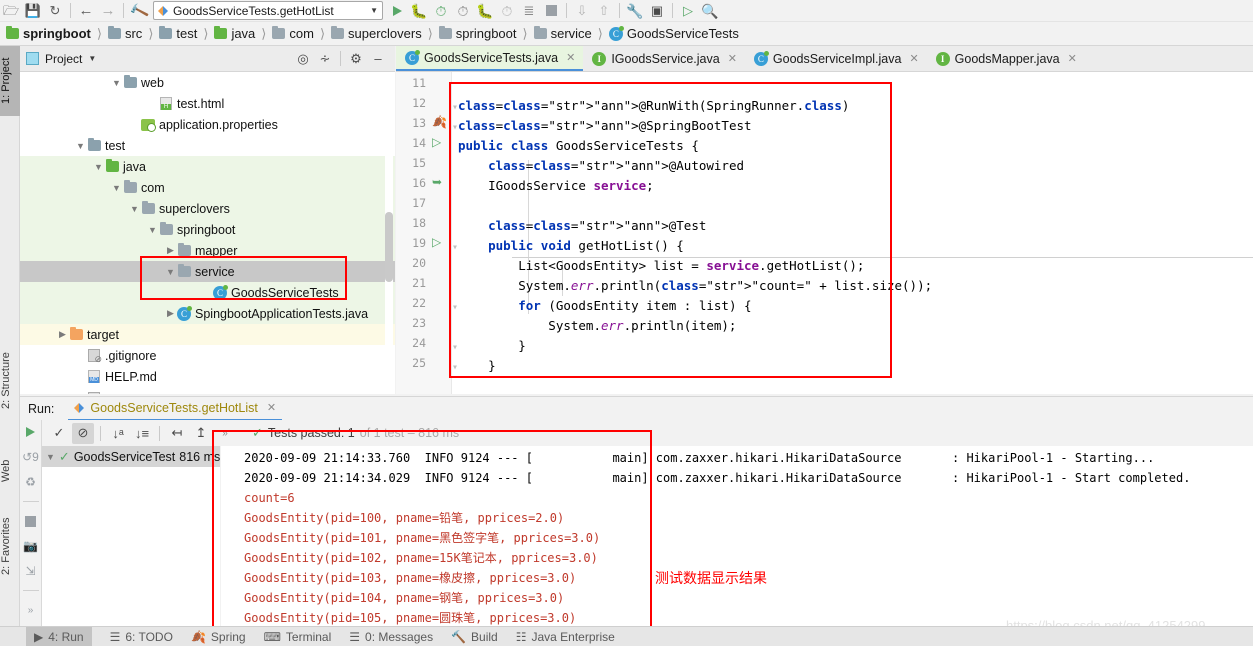 The width and height of the screenshot is (1253, 646). What do you see at coordinates (10, 546) in the screenshot?
I see `sidebar-item-favorites: 2: Favorites` at bounding box center [10, 546].